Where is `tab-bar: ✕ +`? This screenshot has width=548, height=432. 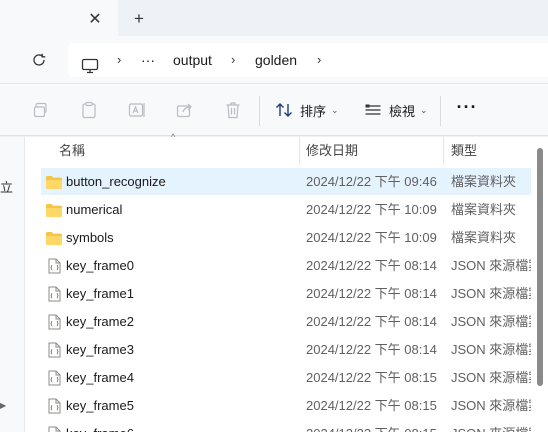 tab-bar: ✕ + is located at coordinates (274, 18).